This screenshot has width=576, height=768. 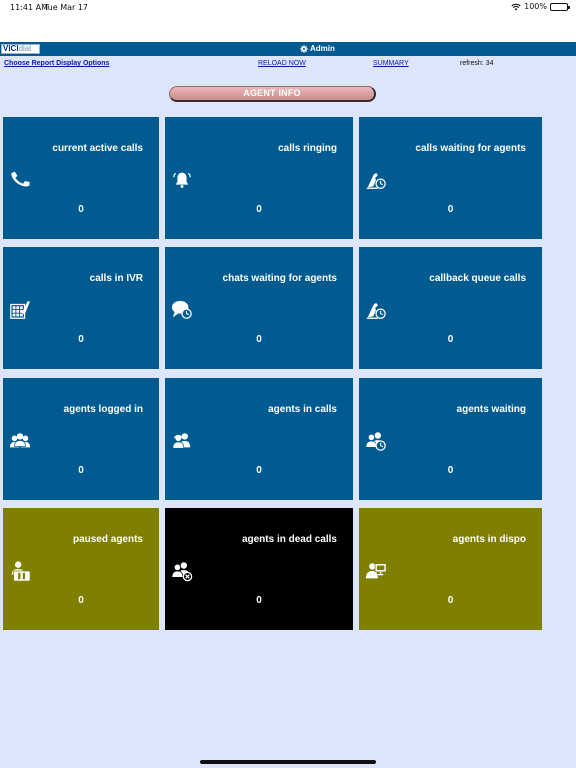 I want to click on tile-agents-in-dispo: agents in dispo 0, so click(x=450, y=569).